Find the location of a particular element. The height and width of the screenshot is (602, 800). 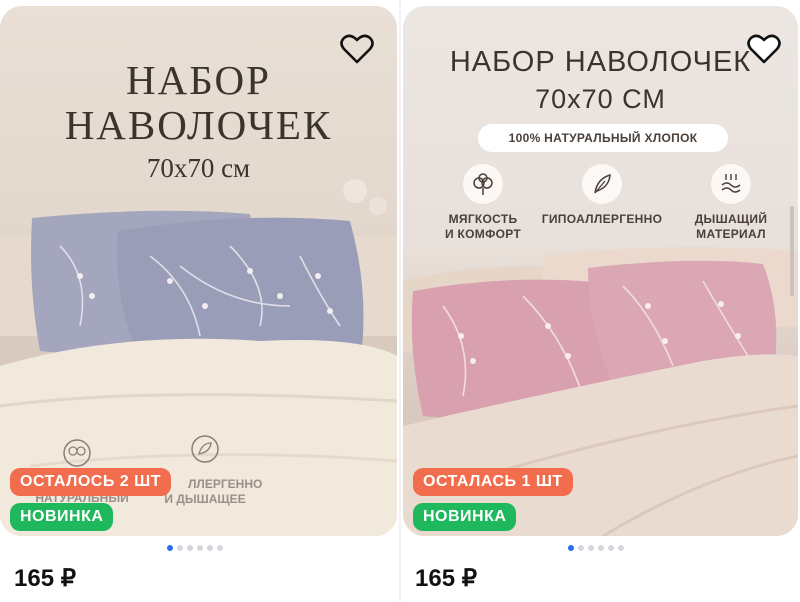

feature-text-faint-3: И ДЫШАЩЕЕ is located at coordinates (205, 499).